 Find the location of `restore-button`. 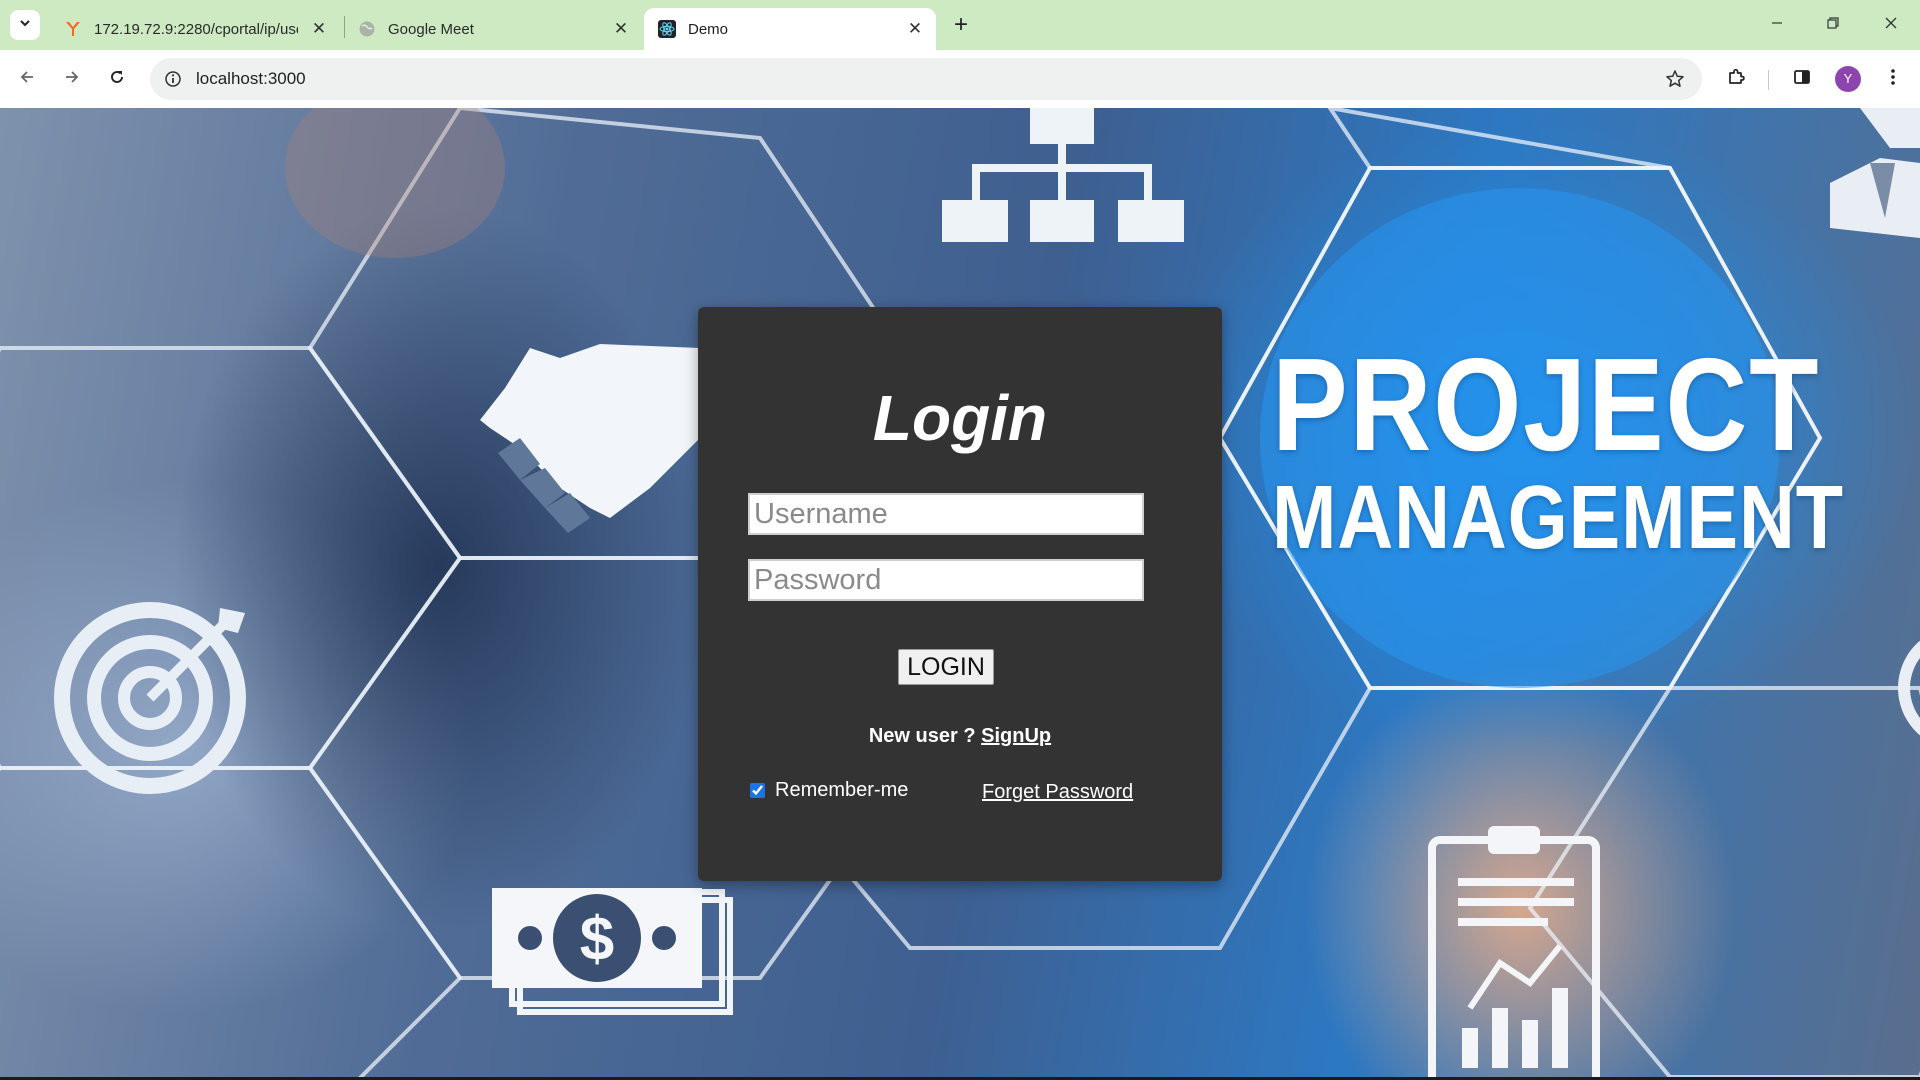

restore-button is located at coordinates (1833, 25).